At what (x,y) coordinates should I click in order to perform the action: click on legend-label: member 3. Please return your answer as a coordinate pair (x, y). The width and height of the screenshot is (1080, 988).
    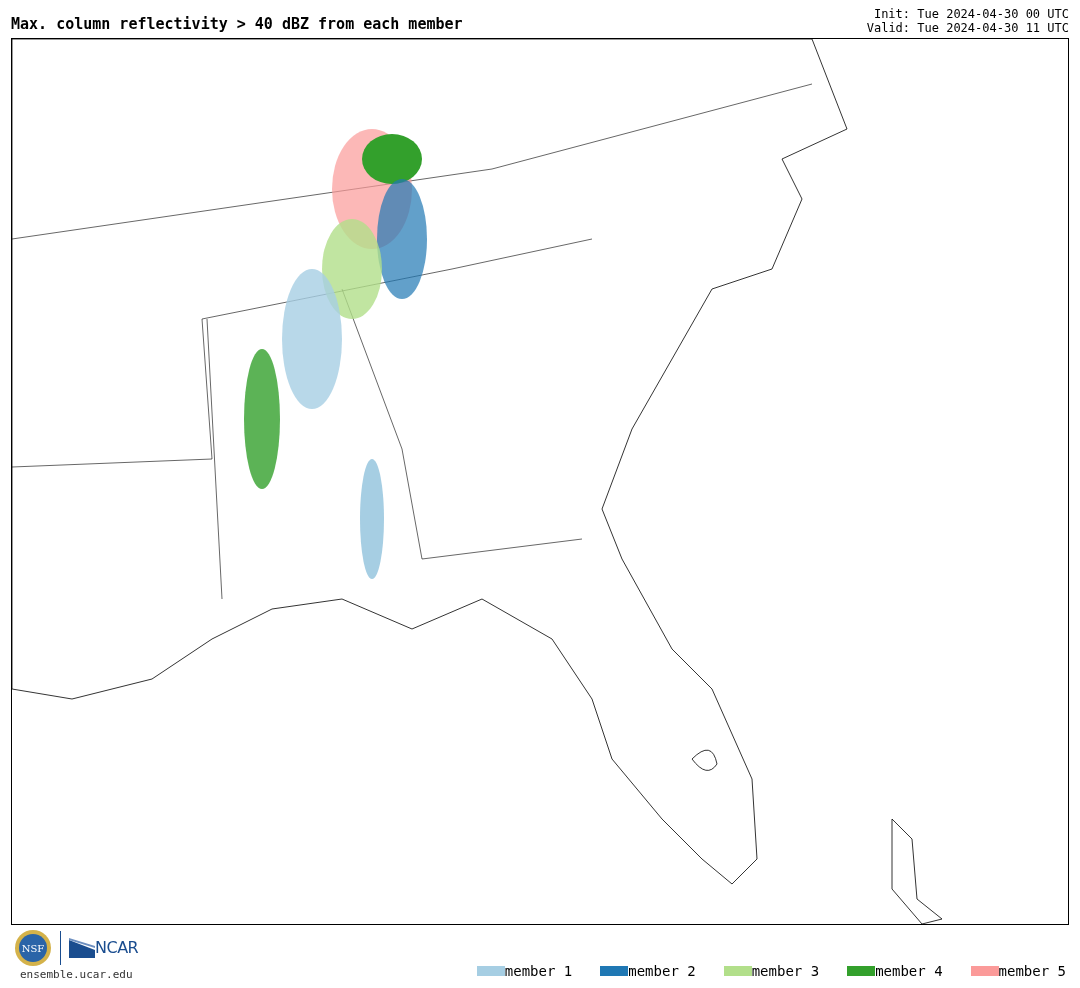
    Looking at the image, I should click on (785, 971).